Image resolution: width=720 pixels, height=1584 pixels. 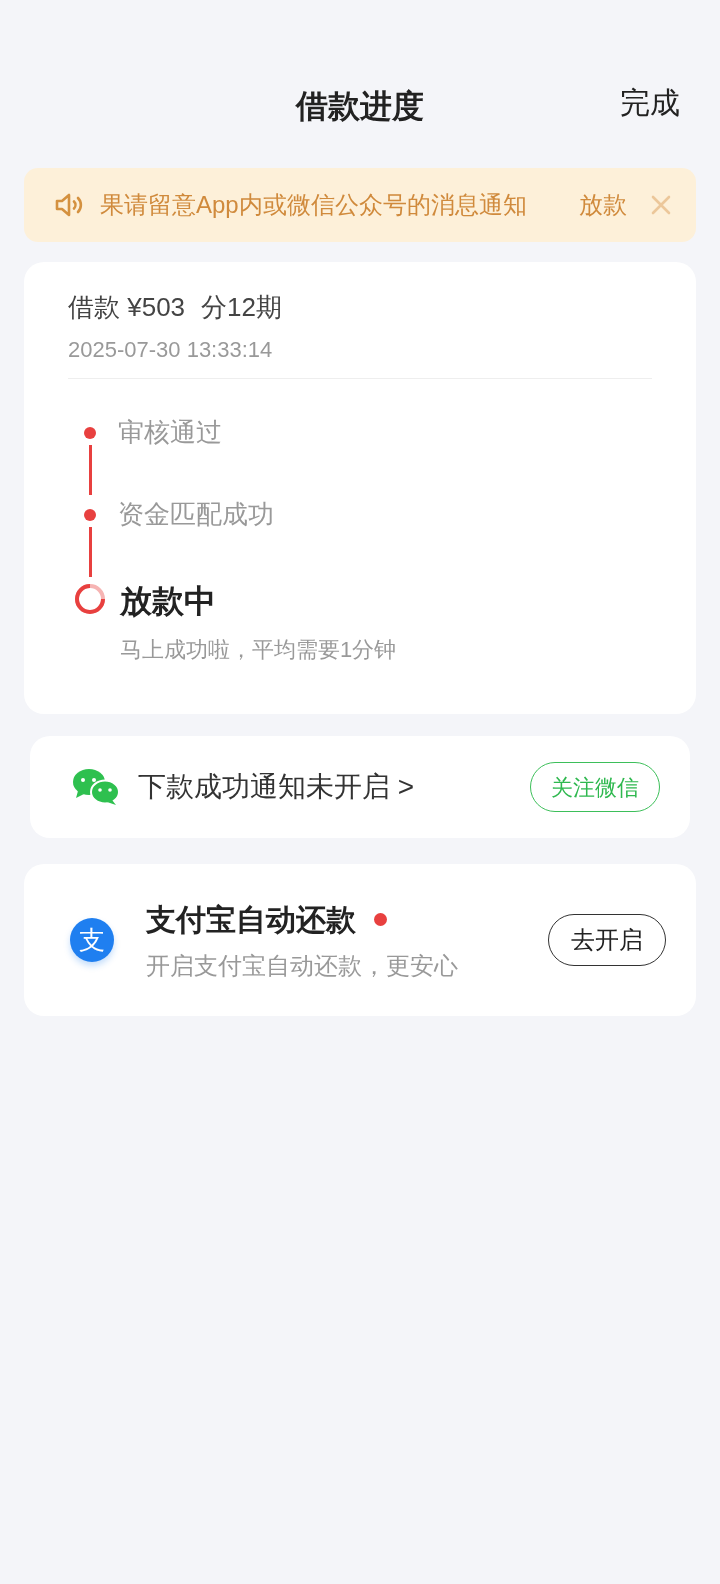 I want to click on loan-amount: 借款 ¥503, so click(x=127, y=307).